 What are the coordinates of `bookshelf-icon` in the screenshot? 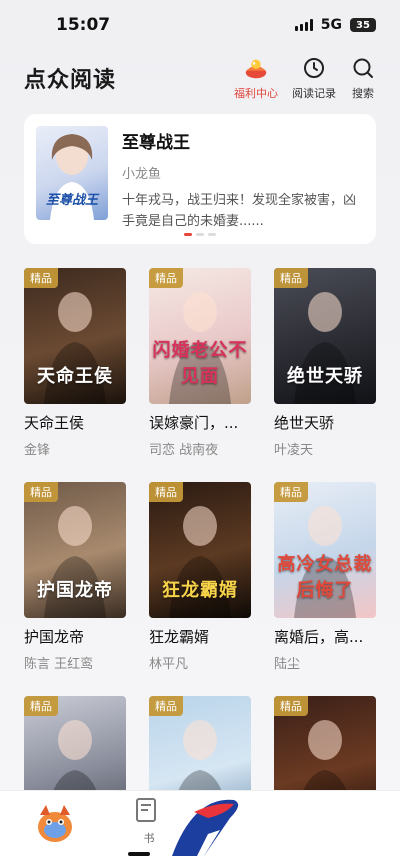 It's located at (146, 810).